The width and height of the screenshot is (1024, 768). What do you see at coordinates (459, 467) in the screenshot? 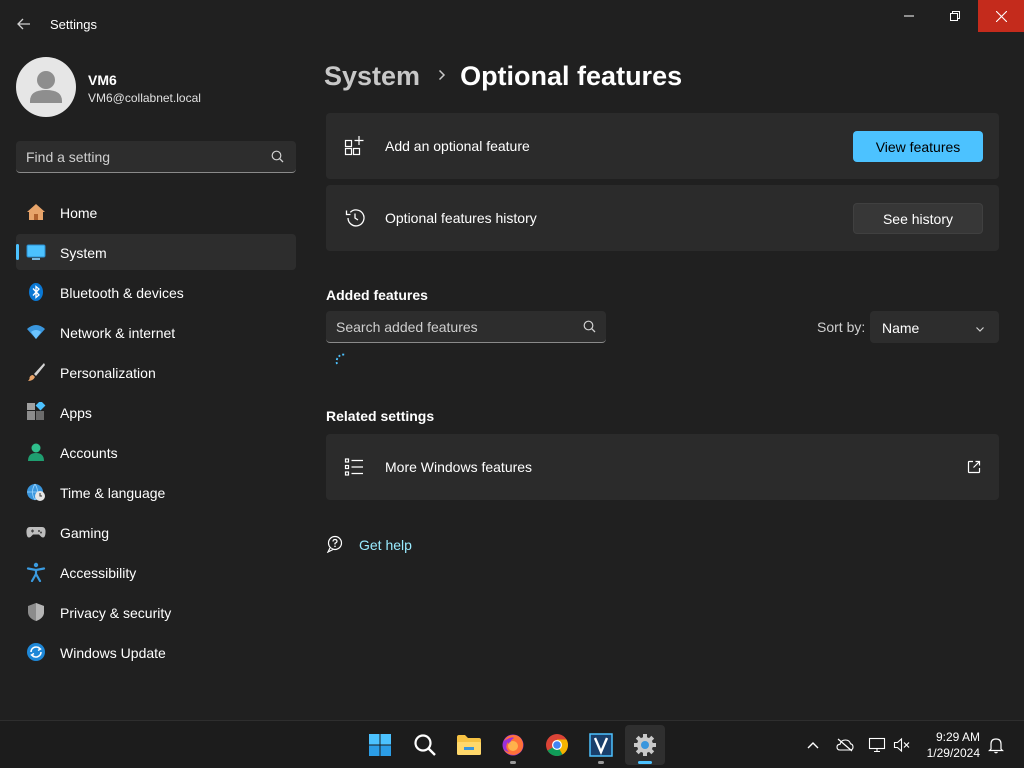
I see `more-windows-features-label: More Windows features` at bounding box center [459, 467].